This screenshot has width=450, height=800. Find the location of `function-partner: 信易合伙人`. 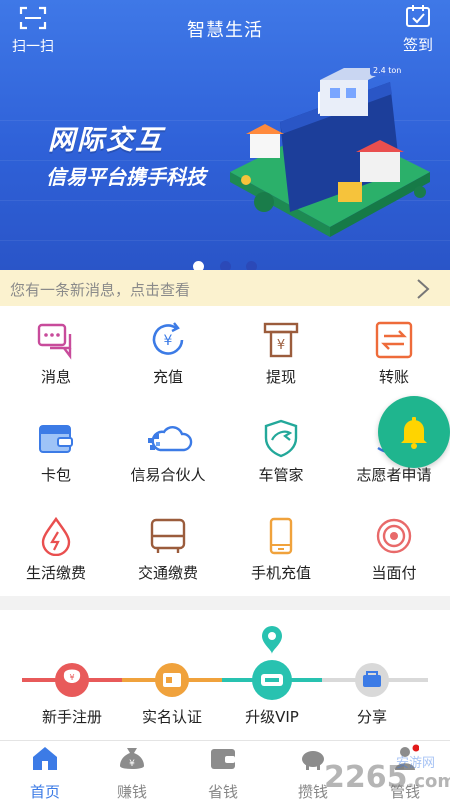

function-partner: 信易合伙人 is located at coordinates (168, 452).